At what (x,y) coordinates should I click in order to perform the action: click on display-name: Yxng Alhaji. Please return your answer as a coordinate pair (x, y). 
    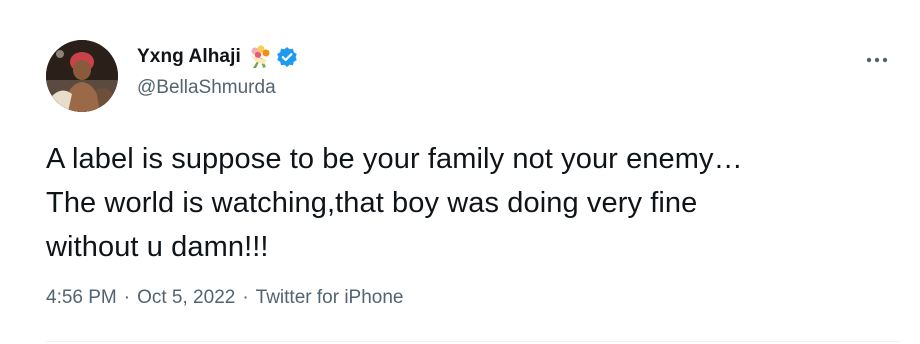
    Looking at the image, I should click on (189, 57).